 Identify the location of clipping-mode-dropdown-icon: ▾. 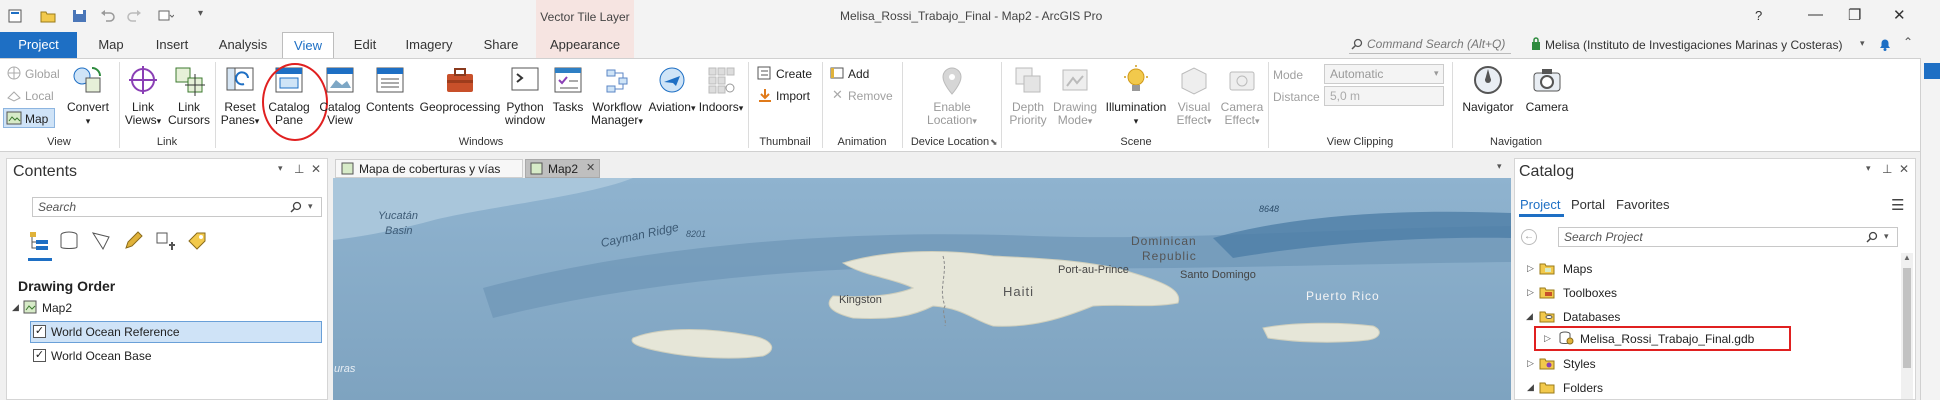
(1436, 73).